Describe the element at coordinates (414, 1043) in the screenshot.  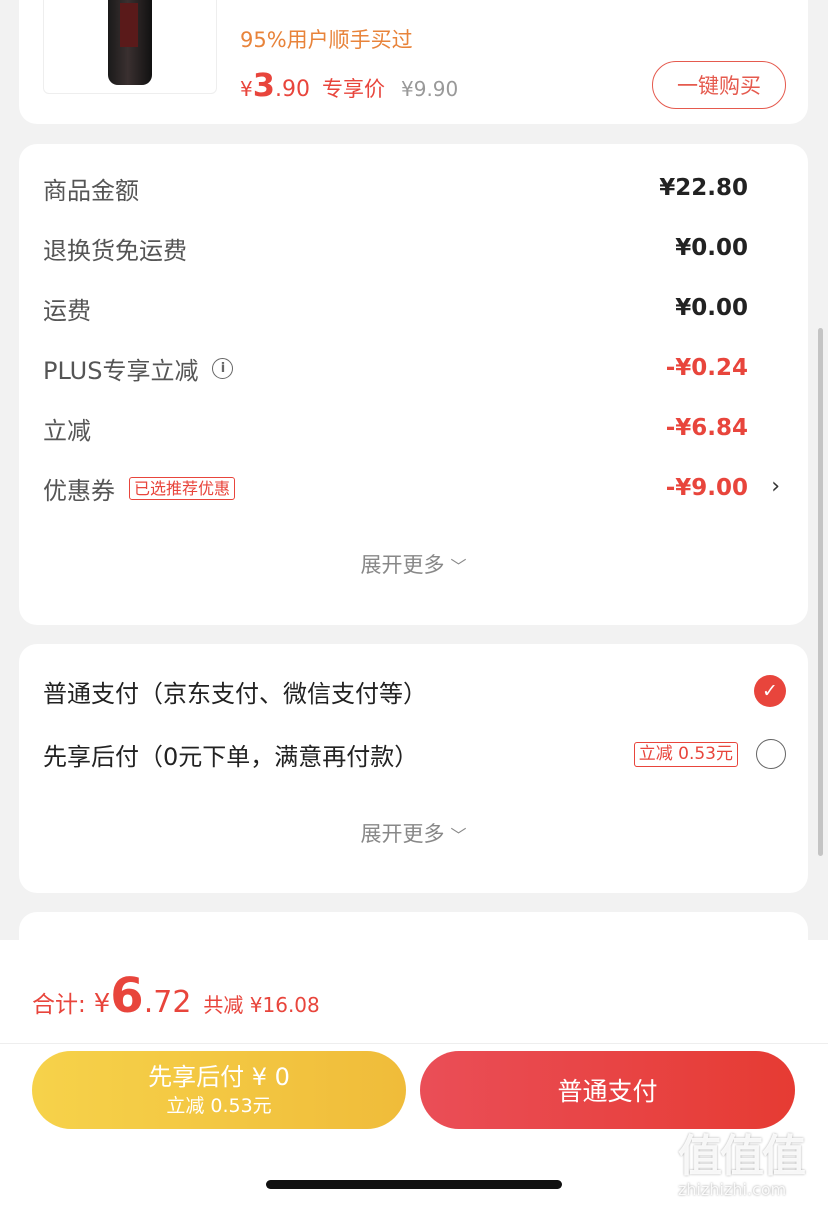
I see `divider` at that location.